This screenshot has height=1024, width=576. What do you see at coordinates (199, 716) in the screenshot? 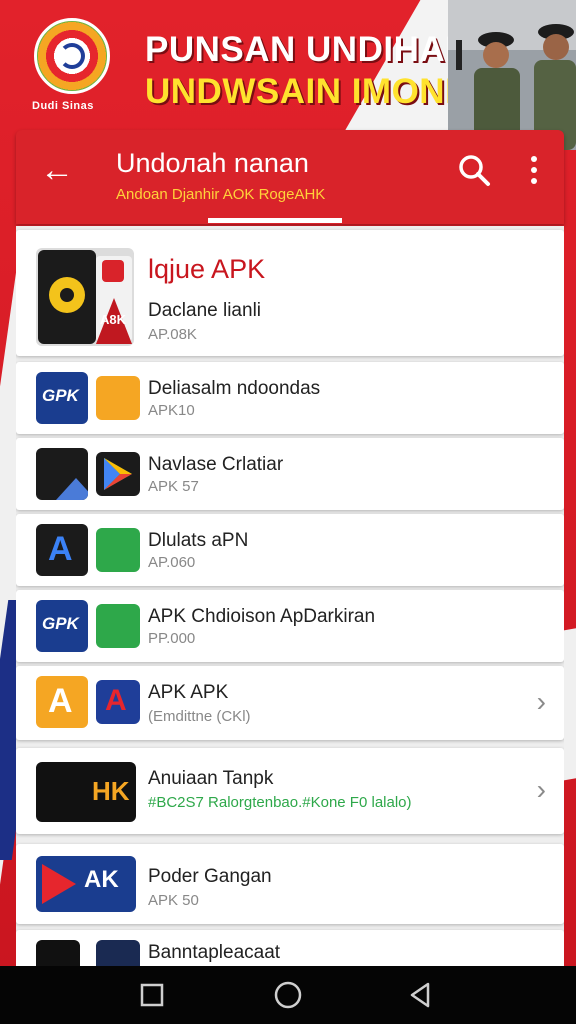
I see `item-sub: (Emdittne (CKl)` at bounding box center [199, 716].